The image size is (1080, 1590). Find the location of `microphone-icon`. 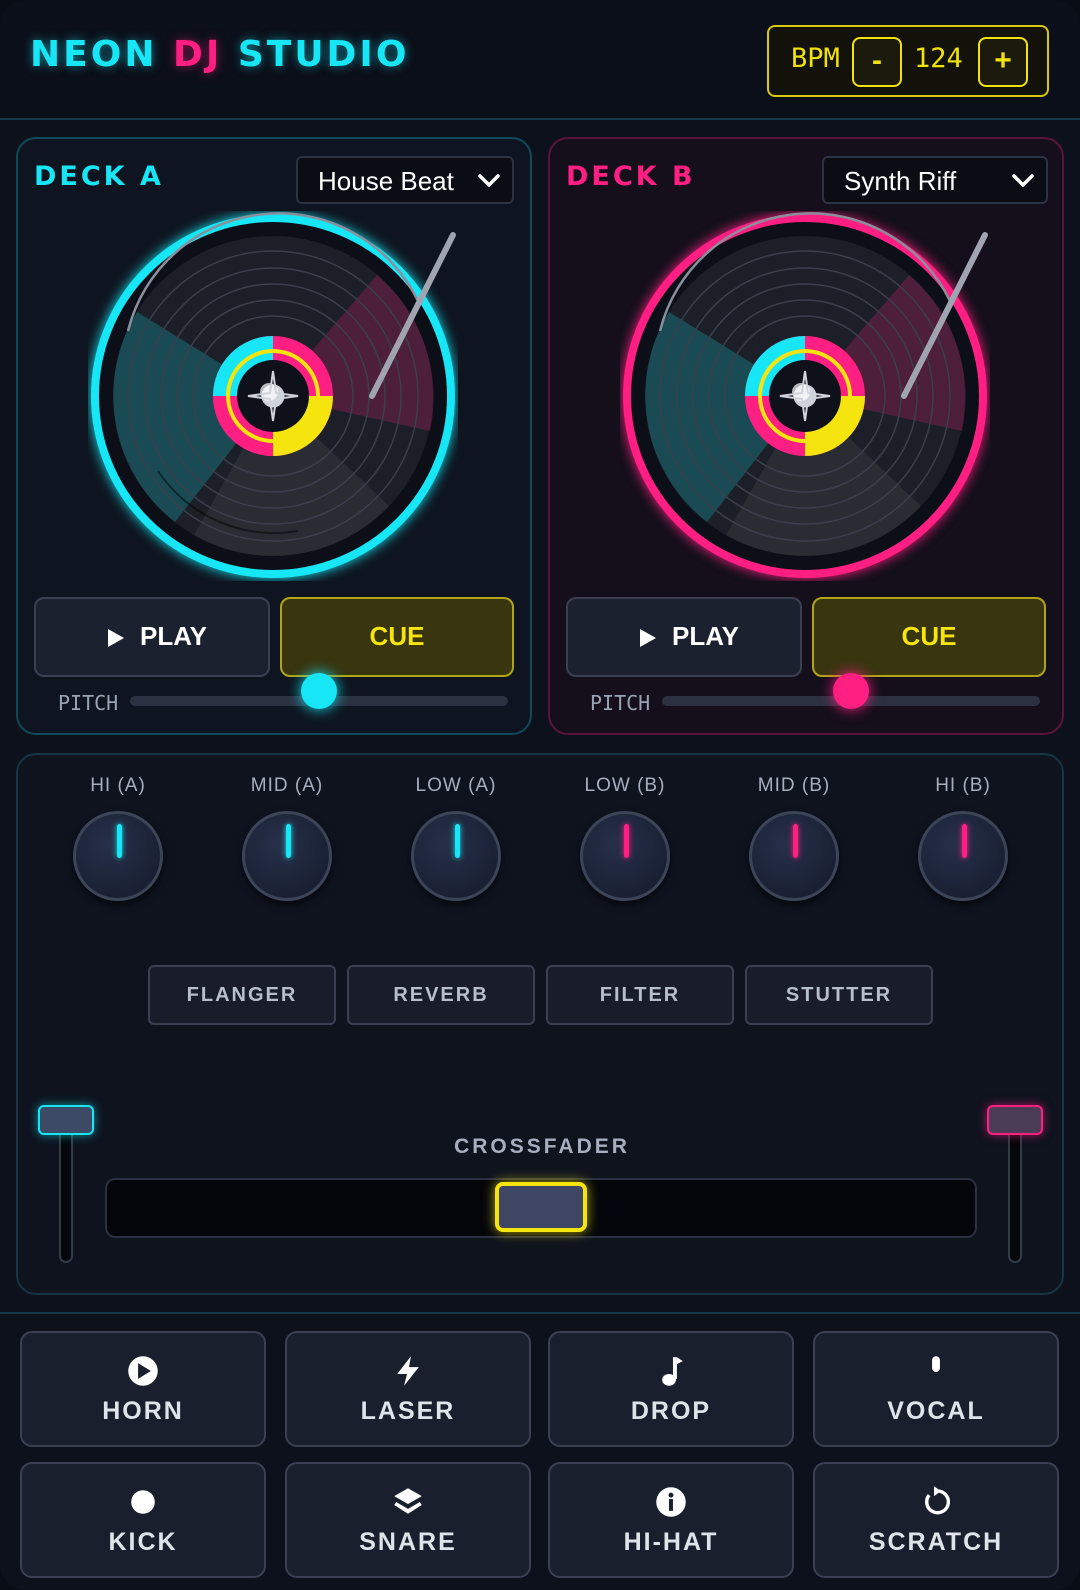

microphone-icon is located at coordinates (936, 1364).